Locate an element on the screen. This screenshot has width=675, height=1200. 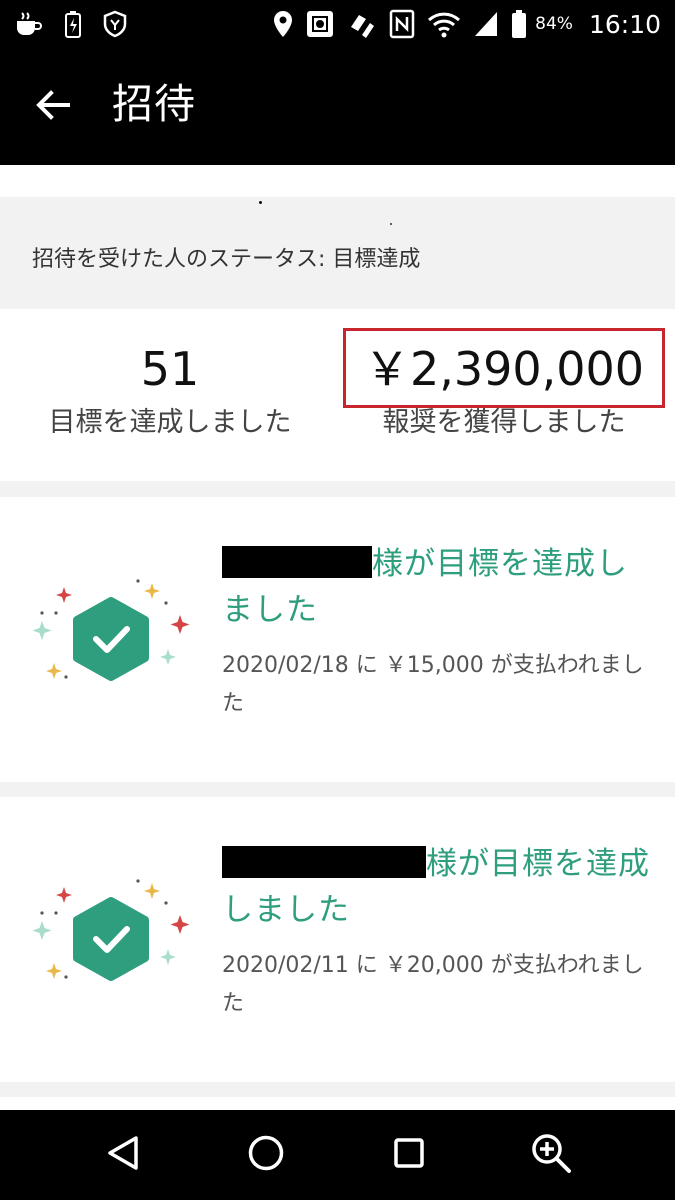
sync-app-icon is located at coordinates (362, 24).